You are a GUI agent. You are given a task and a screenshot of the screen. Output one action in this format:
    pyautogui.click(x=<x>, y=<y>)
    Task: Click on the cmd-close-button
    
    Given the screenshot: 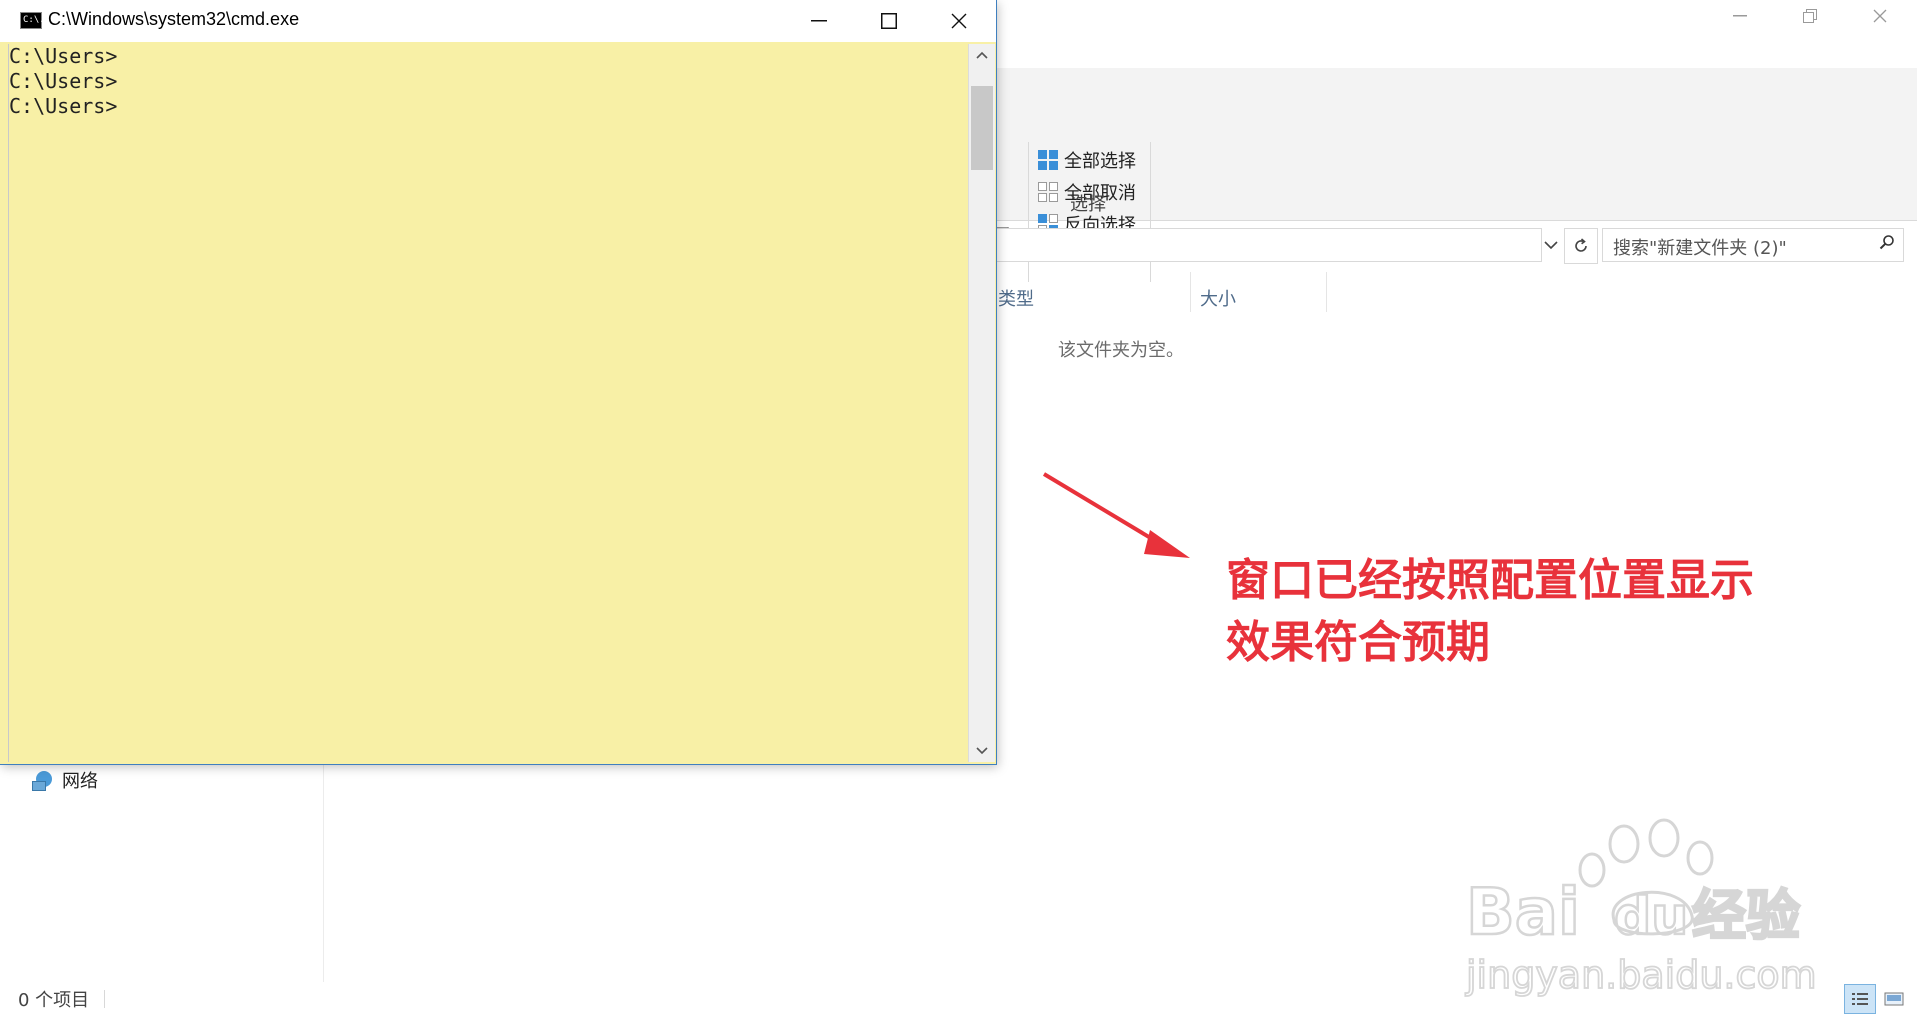 What is the action you would take?
    pyautogui.click(x=959, y=21)
    